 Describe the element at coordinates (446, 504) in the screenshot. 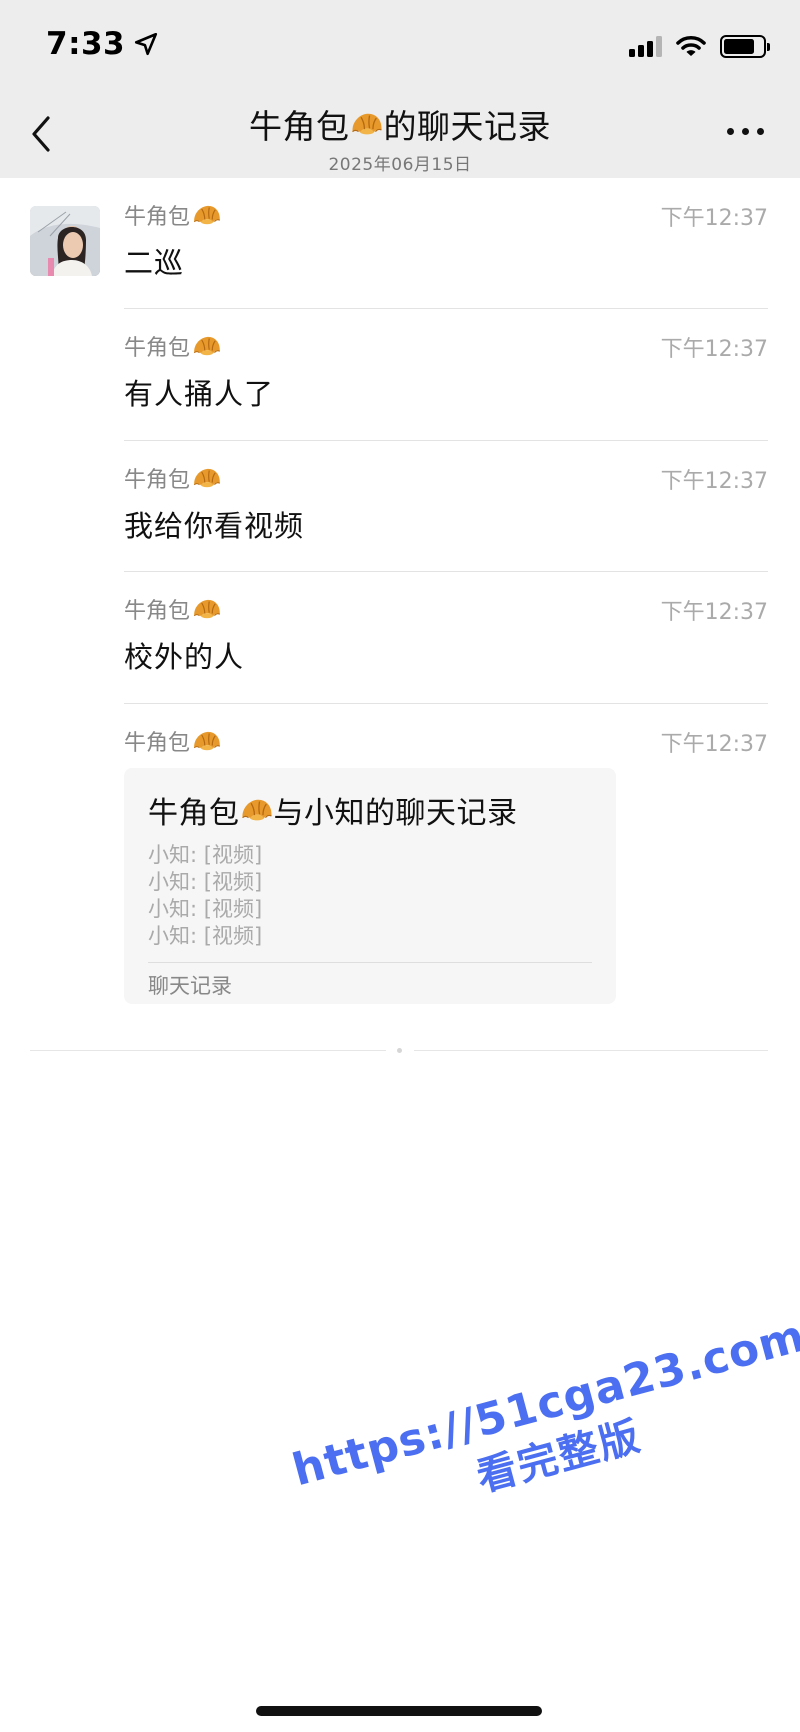

I see `message-item: 牛角包 下午12:37 我给你看视频` at that location.